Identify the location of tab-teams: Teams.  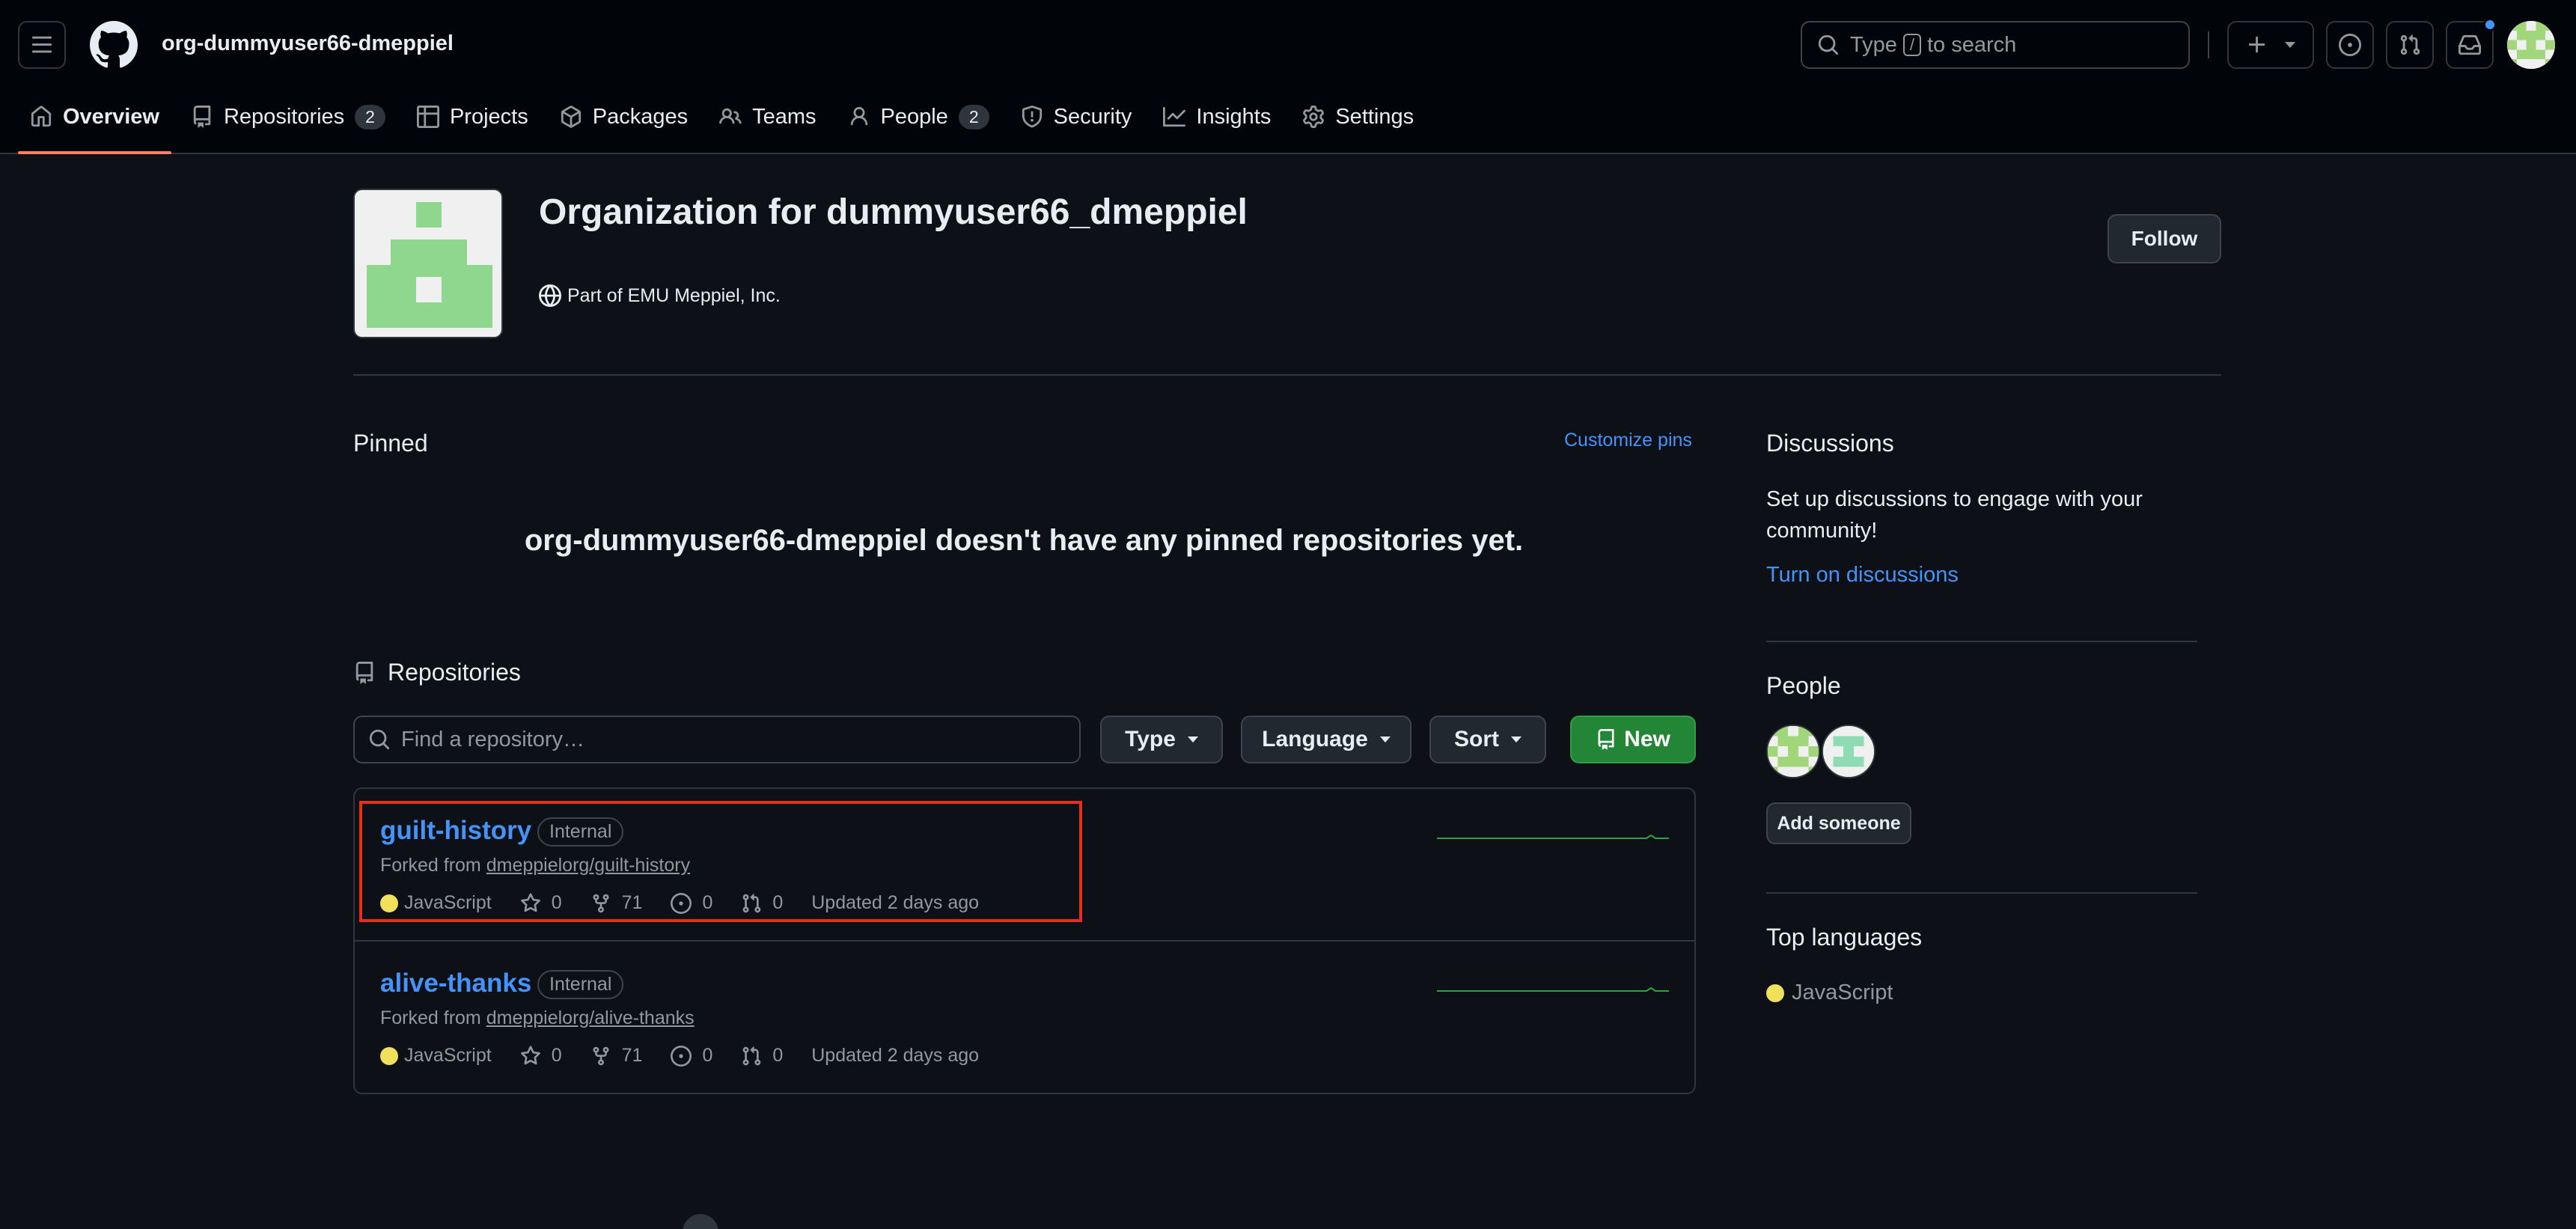
(767, 117).